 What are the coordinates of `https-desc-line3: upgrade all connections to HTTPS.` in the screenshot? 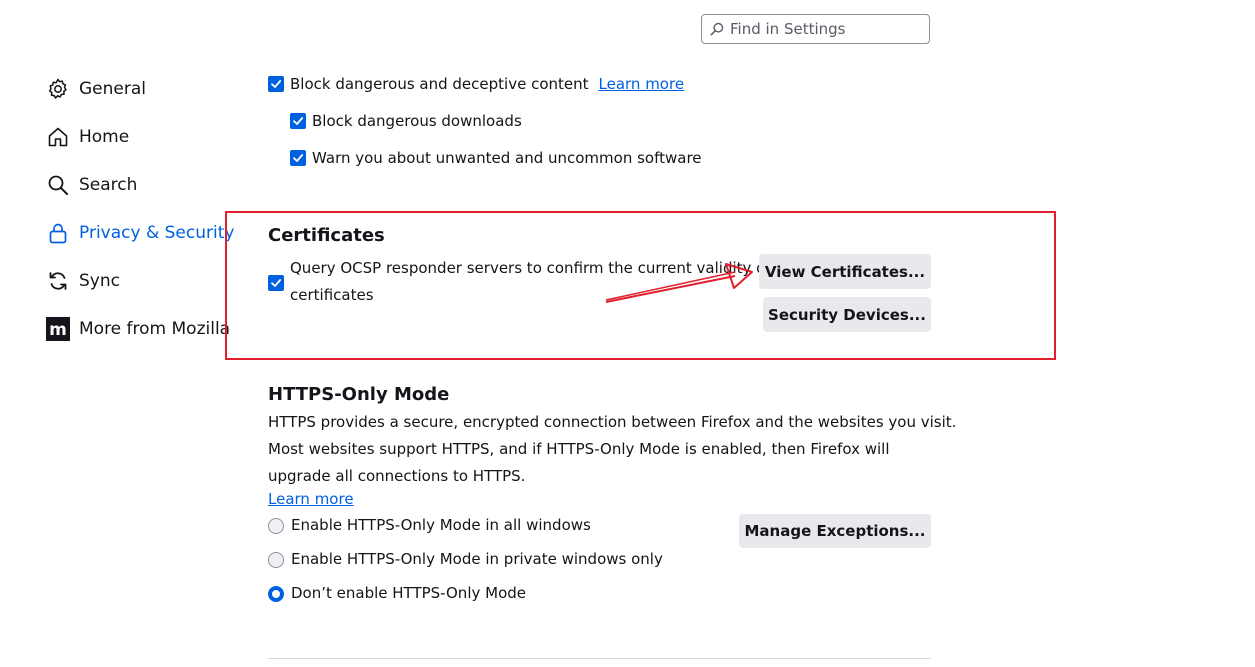 It's located at (397, 476).